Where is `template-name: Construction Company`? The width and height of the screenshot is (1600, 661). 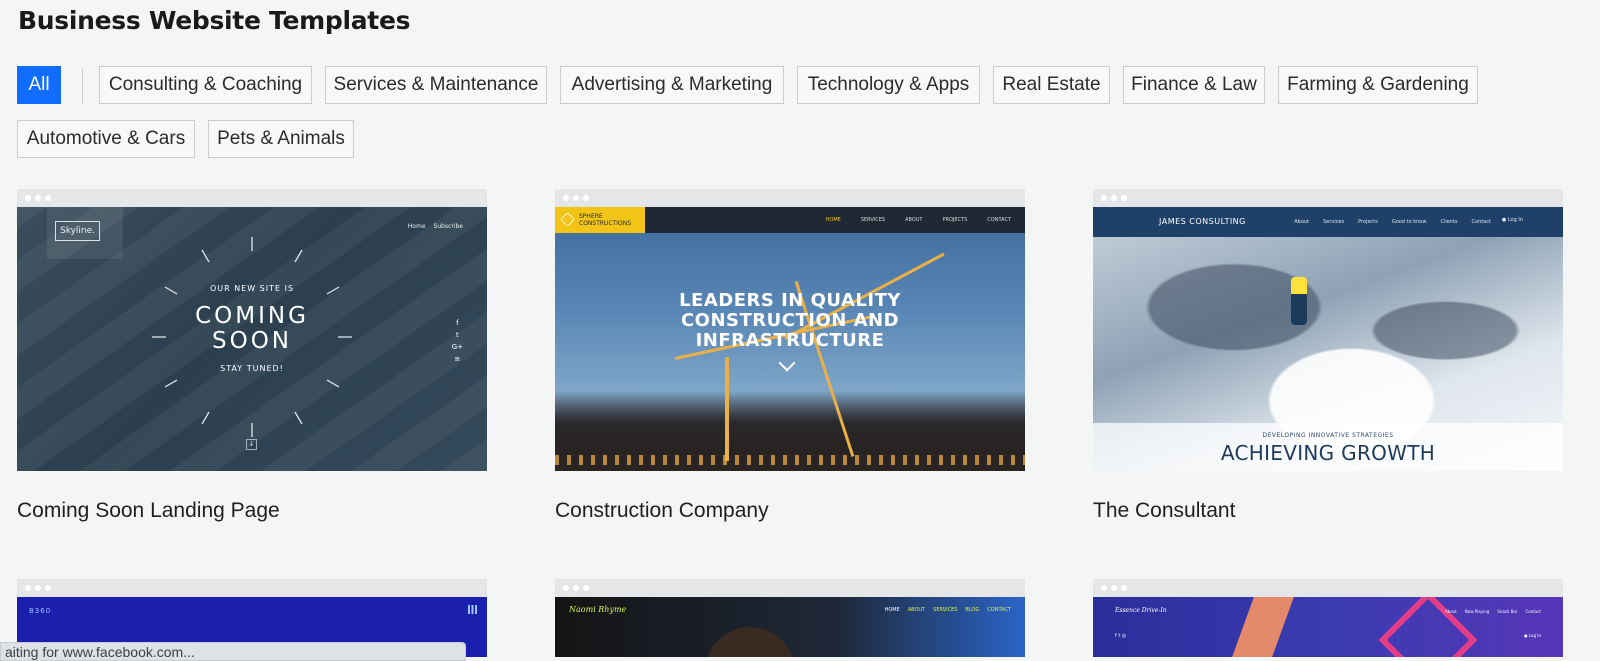
template-name: Construction Company is located at coordinates (790, 511).